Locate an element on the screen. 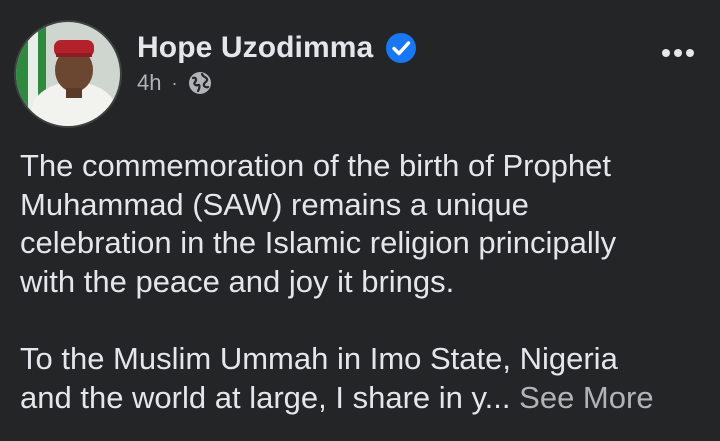 The image size is (720, 441). post-meta: 4h · is located at coordinates (175, 83).